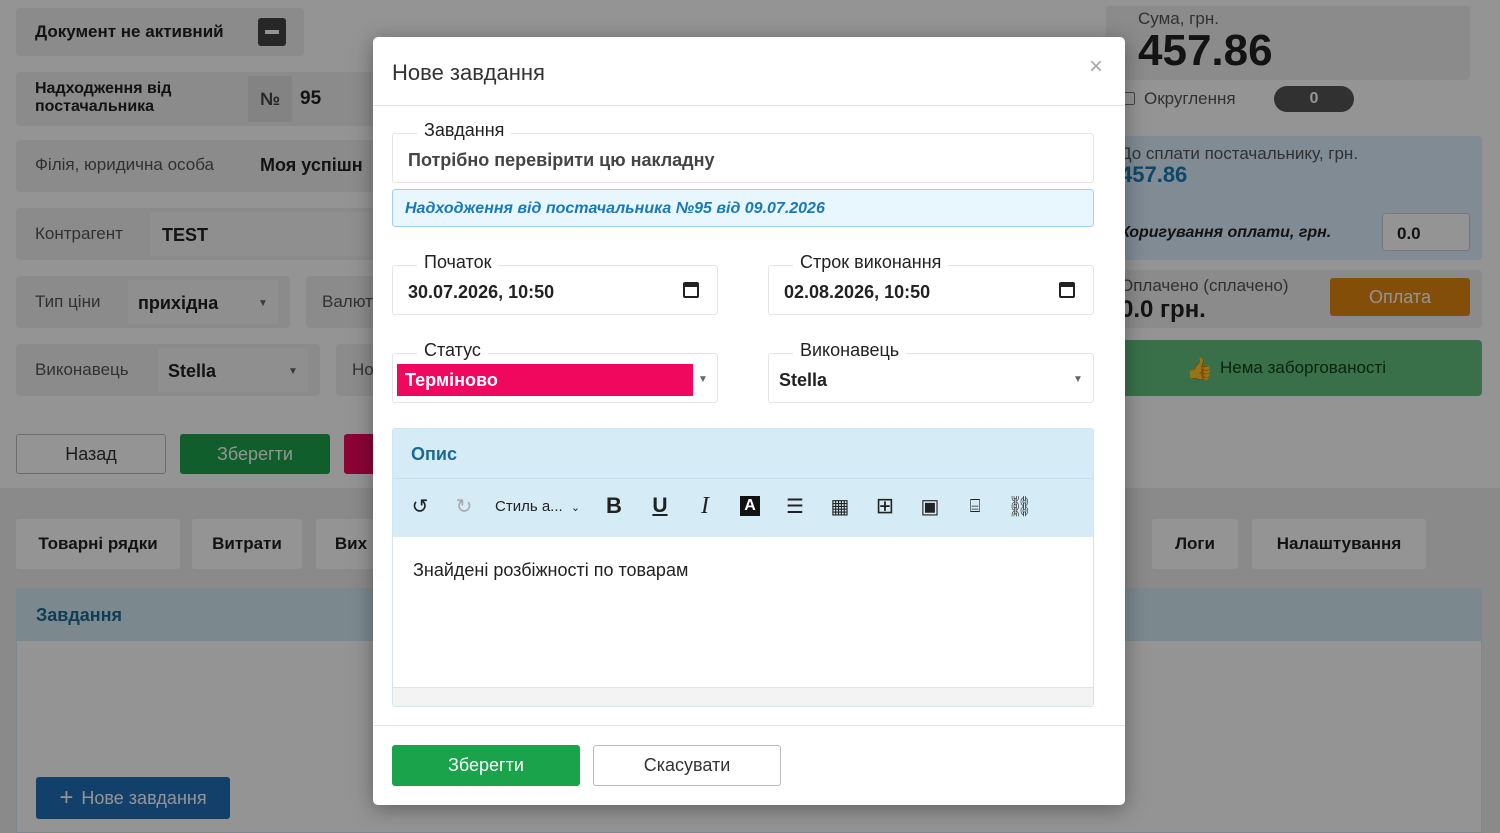 This screenshot has width=1500, height=833. I want to click on status-fieldset: Статус Терміново ▼, so click(555, 371).